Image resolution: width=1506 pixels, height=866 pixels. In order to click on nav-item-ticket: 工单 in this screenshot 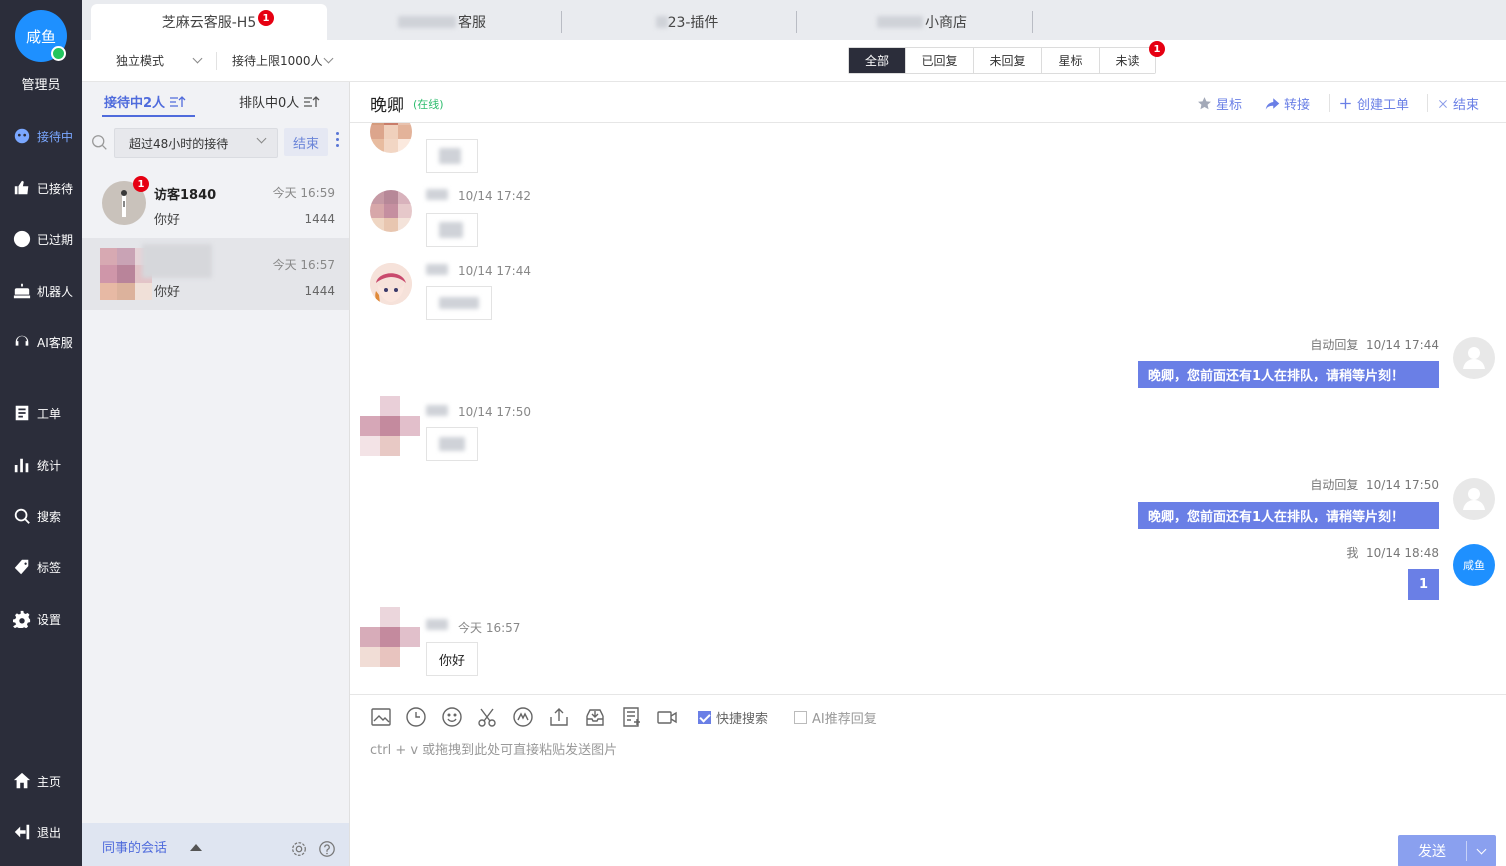, I will do `click(41, 413)`.